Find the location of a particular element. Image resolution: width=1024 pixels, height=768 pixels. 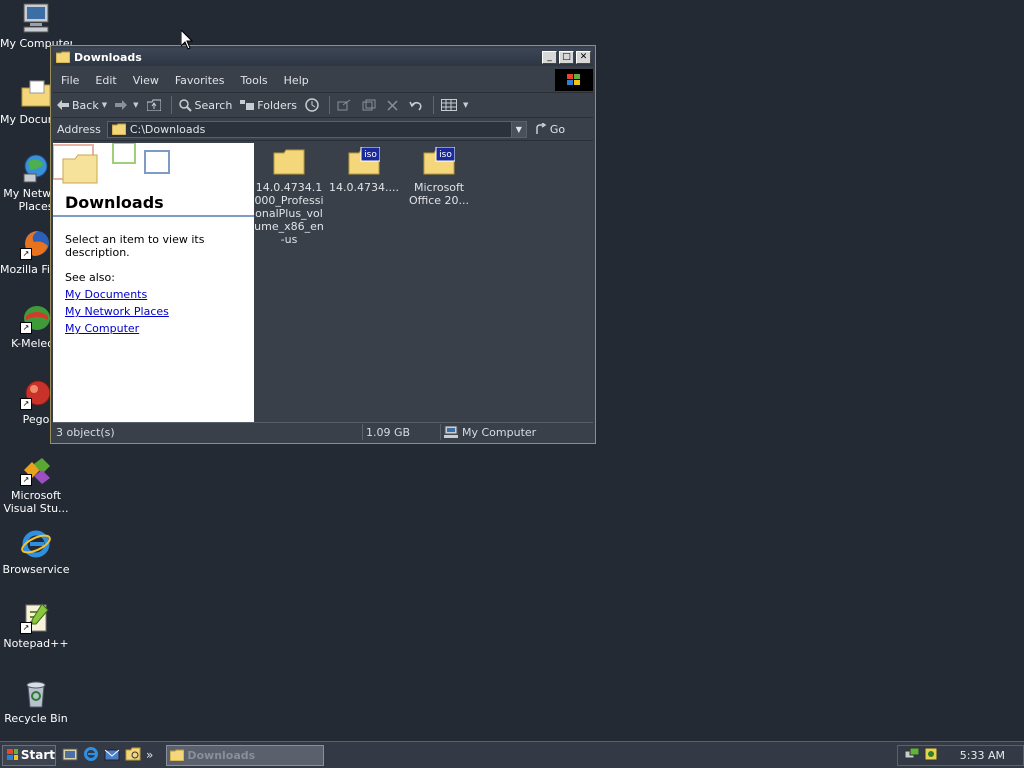

up-folder-button is located at coordinates (155, 105).